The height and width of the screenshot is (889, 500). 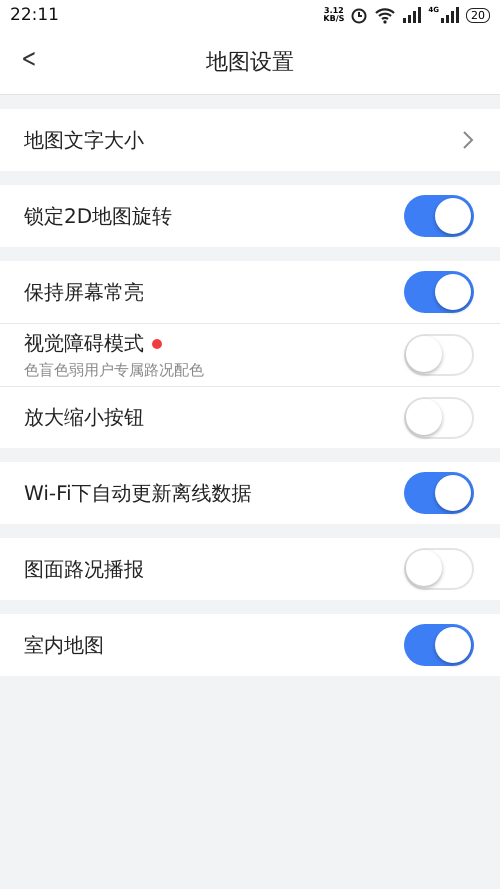 I want to click on setting-label: 保持屏幕常亮, so click(x=84, y=292).